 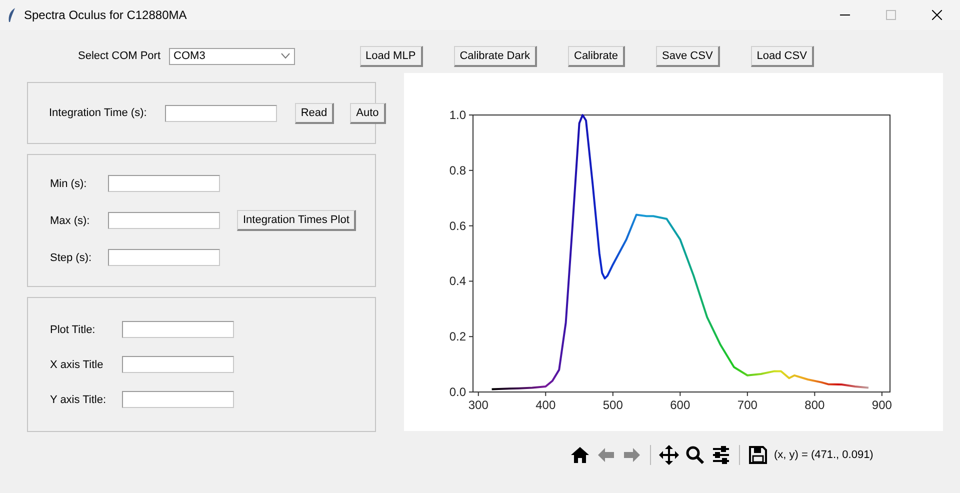 What do you see at coordinates (814, 405) in the screenshot?
I see `x-tick-label: 800` at bounding box center [814, 405].